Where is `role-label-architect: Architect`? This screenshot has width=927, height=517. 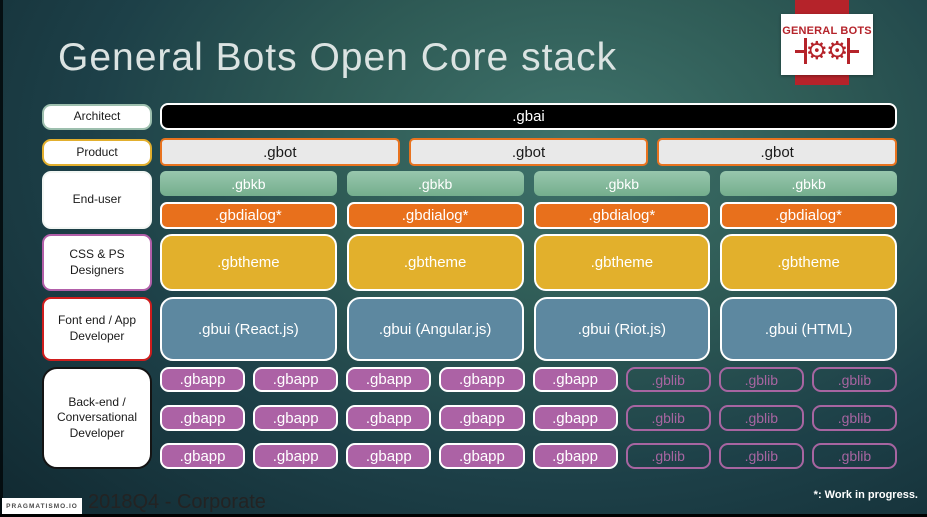 role-label-architect: Architect is located at coordinates (97, 117).